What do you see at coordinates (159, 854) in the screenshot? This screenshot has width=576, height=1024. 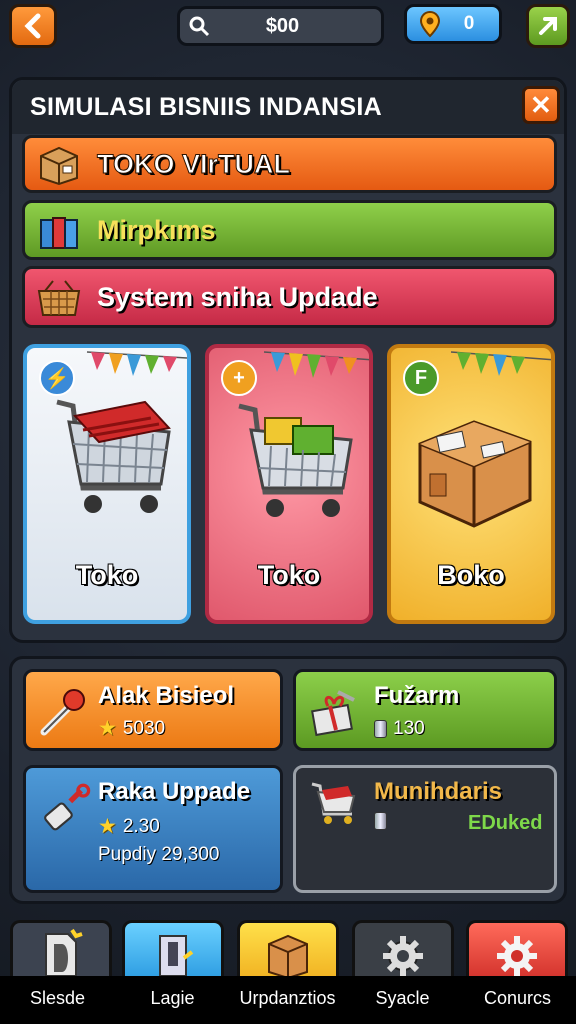 I see `tile-extra: Pupdiy 29,300` at bounding box center [159, 854].